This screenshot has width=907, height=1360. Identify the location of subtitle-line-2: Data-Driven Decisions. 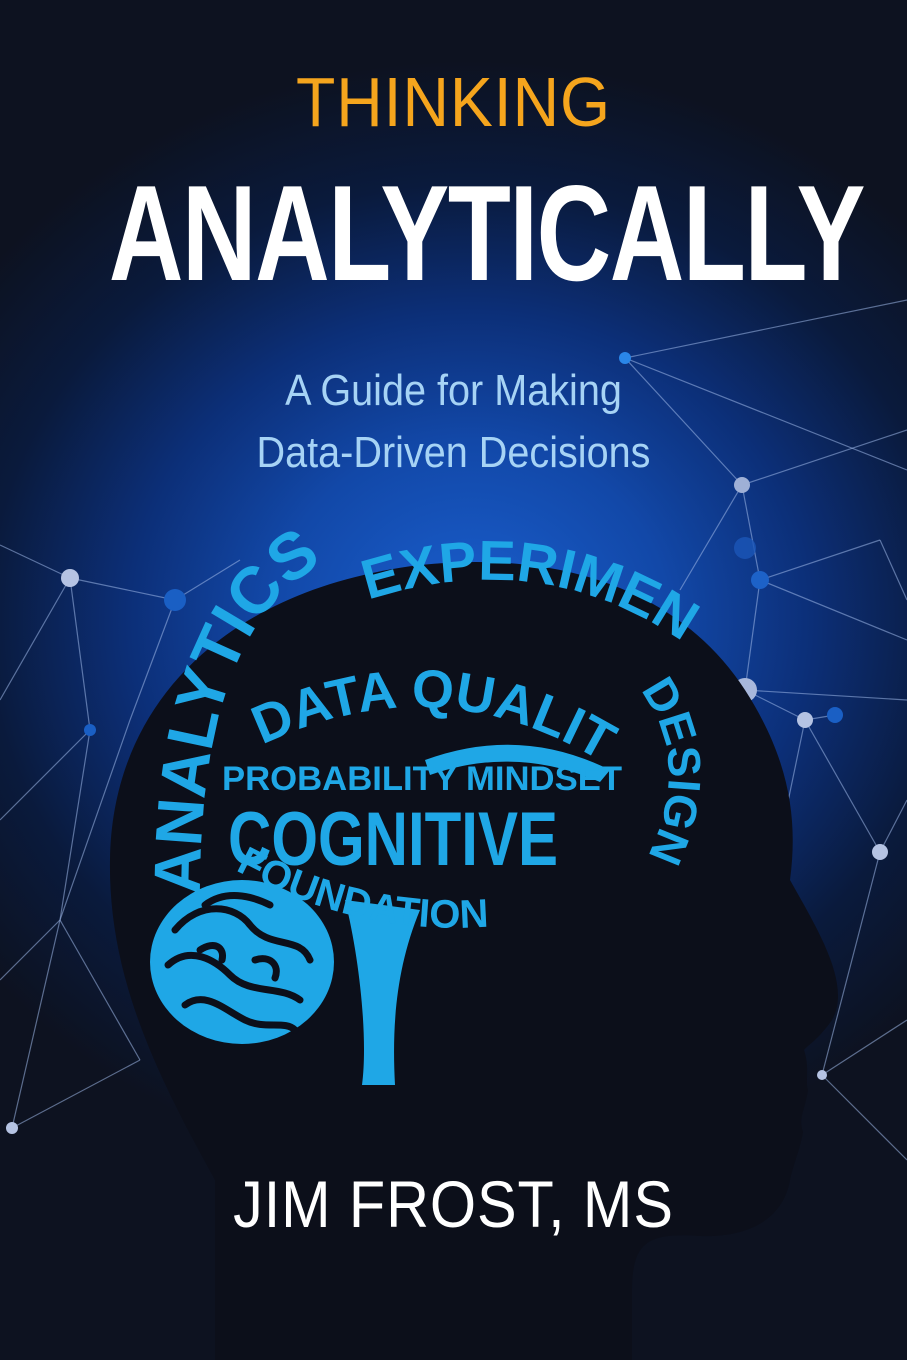
(453, 452).